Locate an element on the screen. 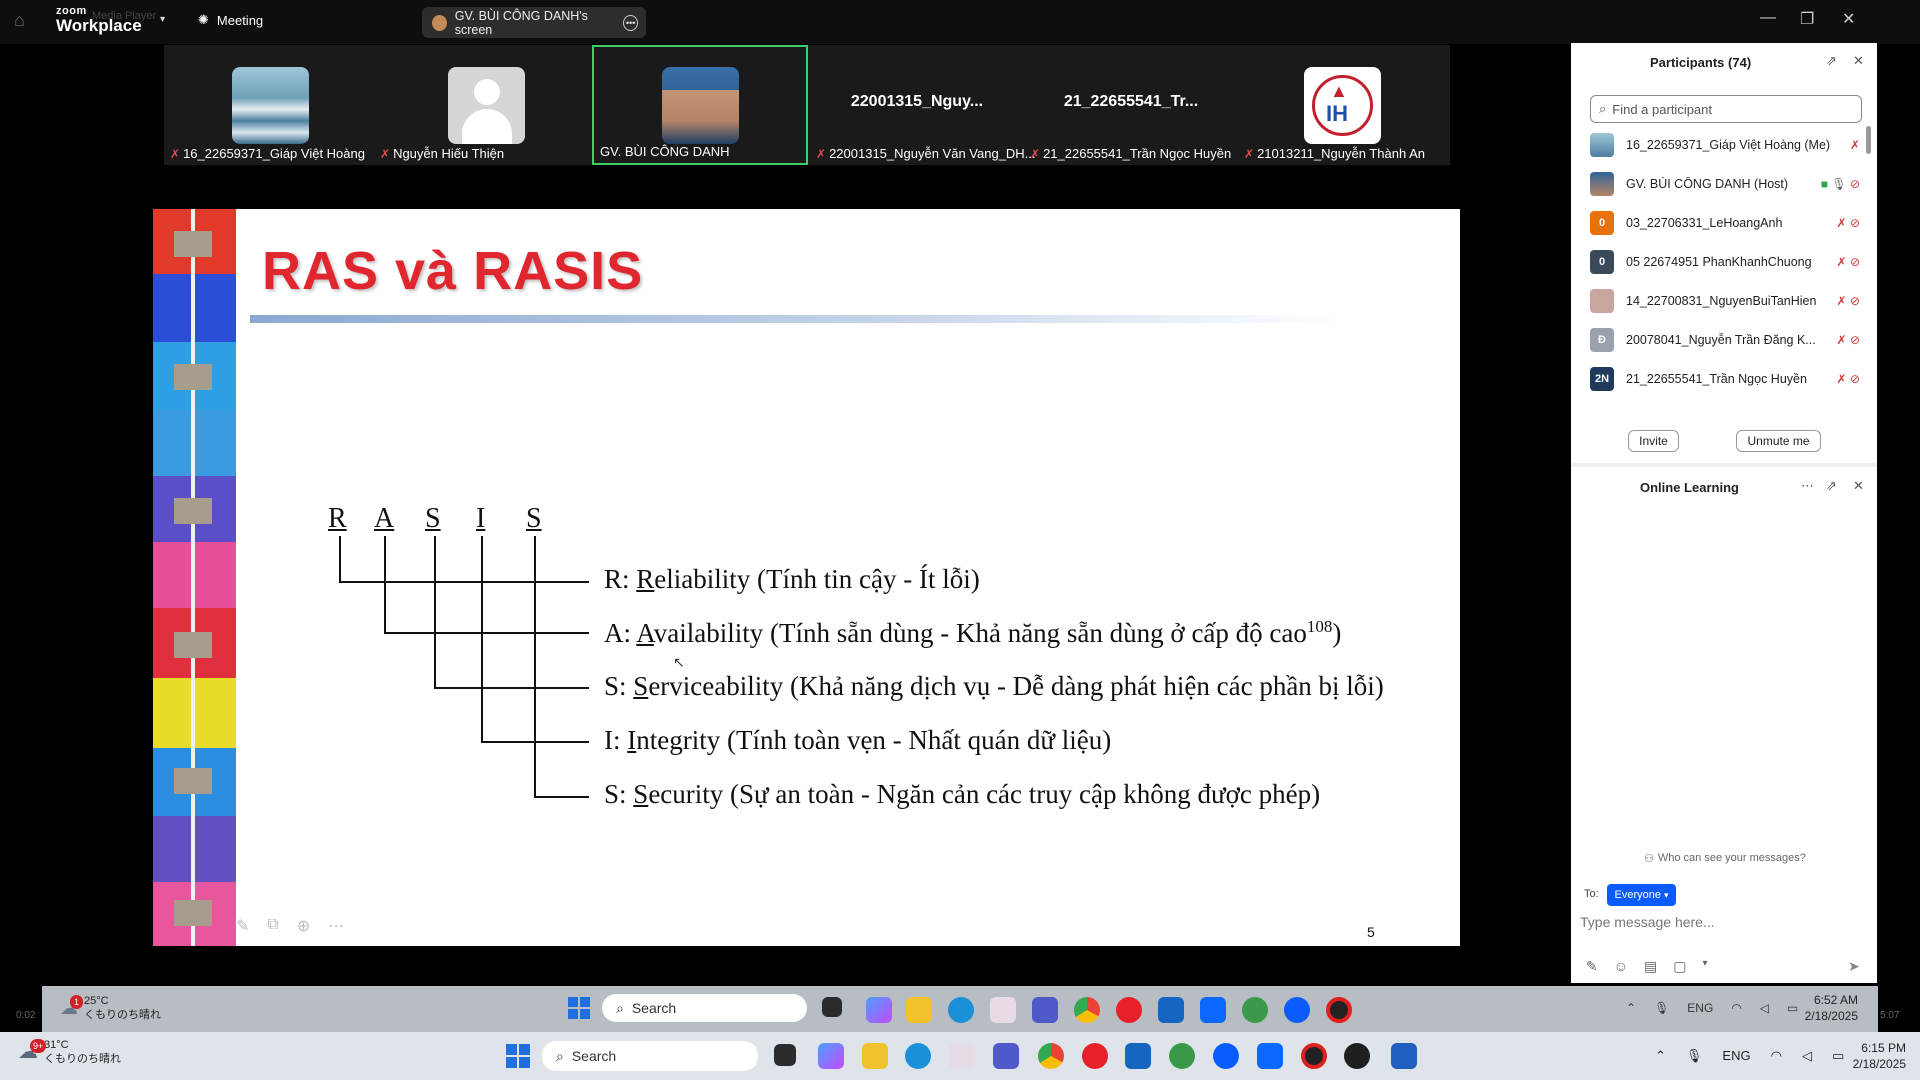  clock: 6:15 PM 2/18/2025 is located at coordinates (1873, 1056).